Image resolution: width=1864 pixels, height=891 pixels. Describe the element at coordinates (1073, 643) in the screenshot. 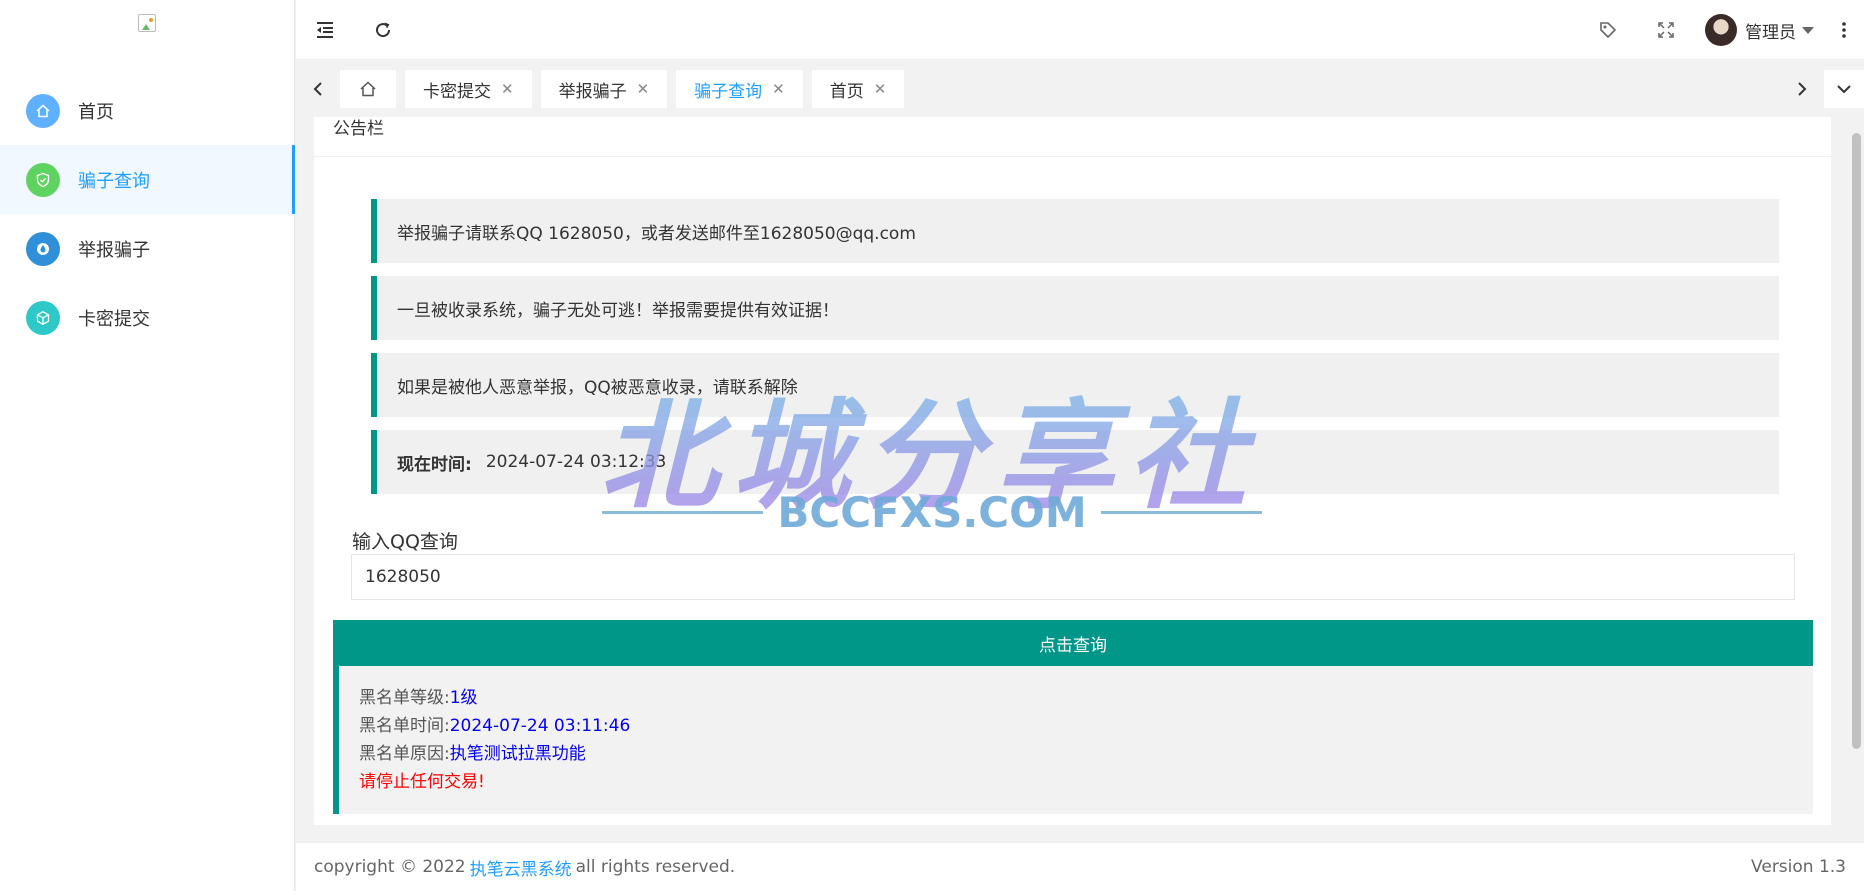

I see `query-button: 点击查询` at that location.